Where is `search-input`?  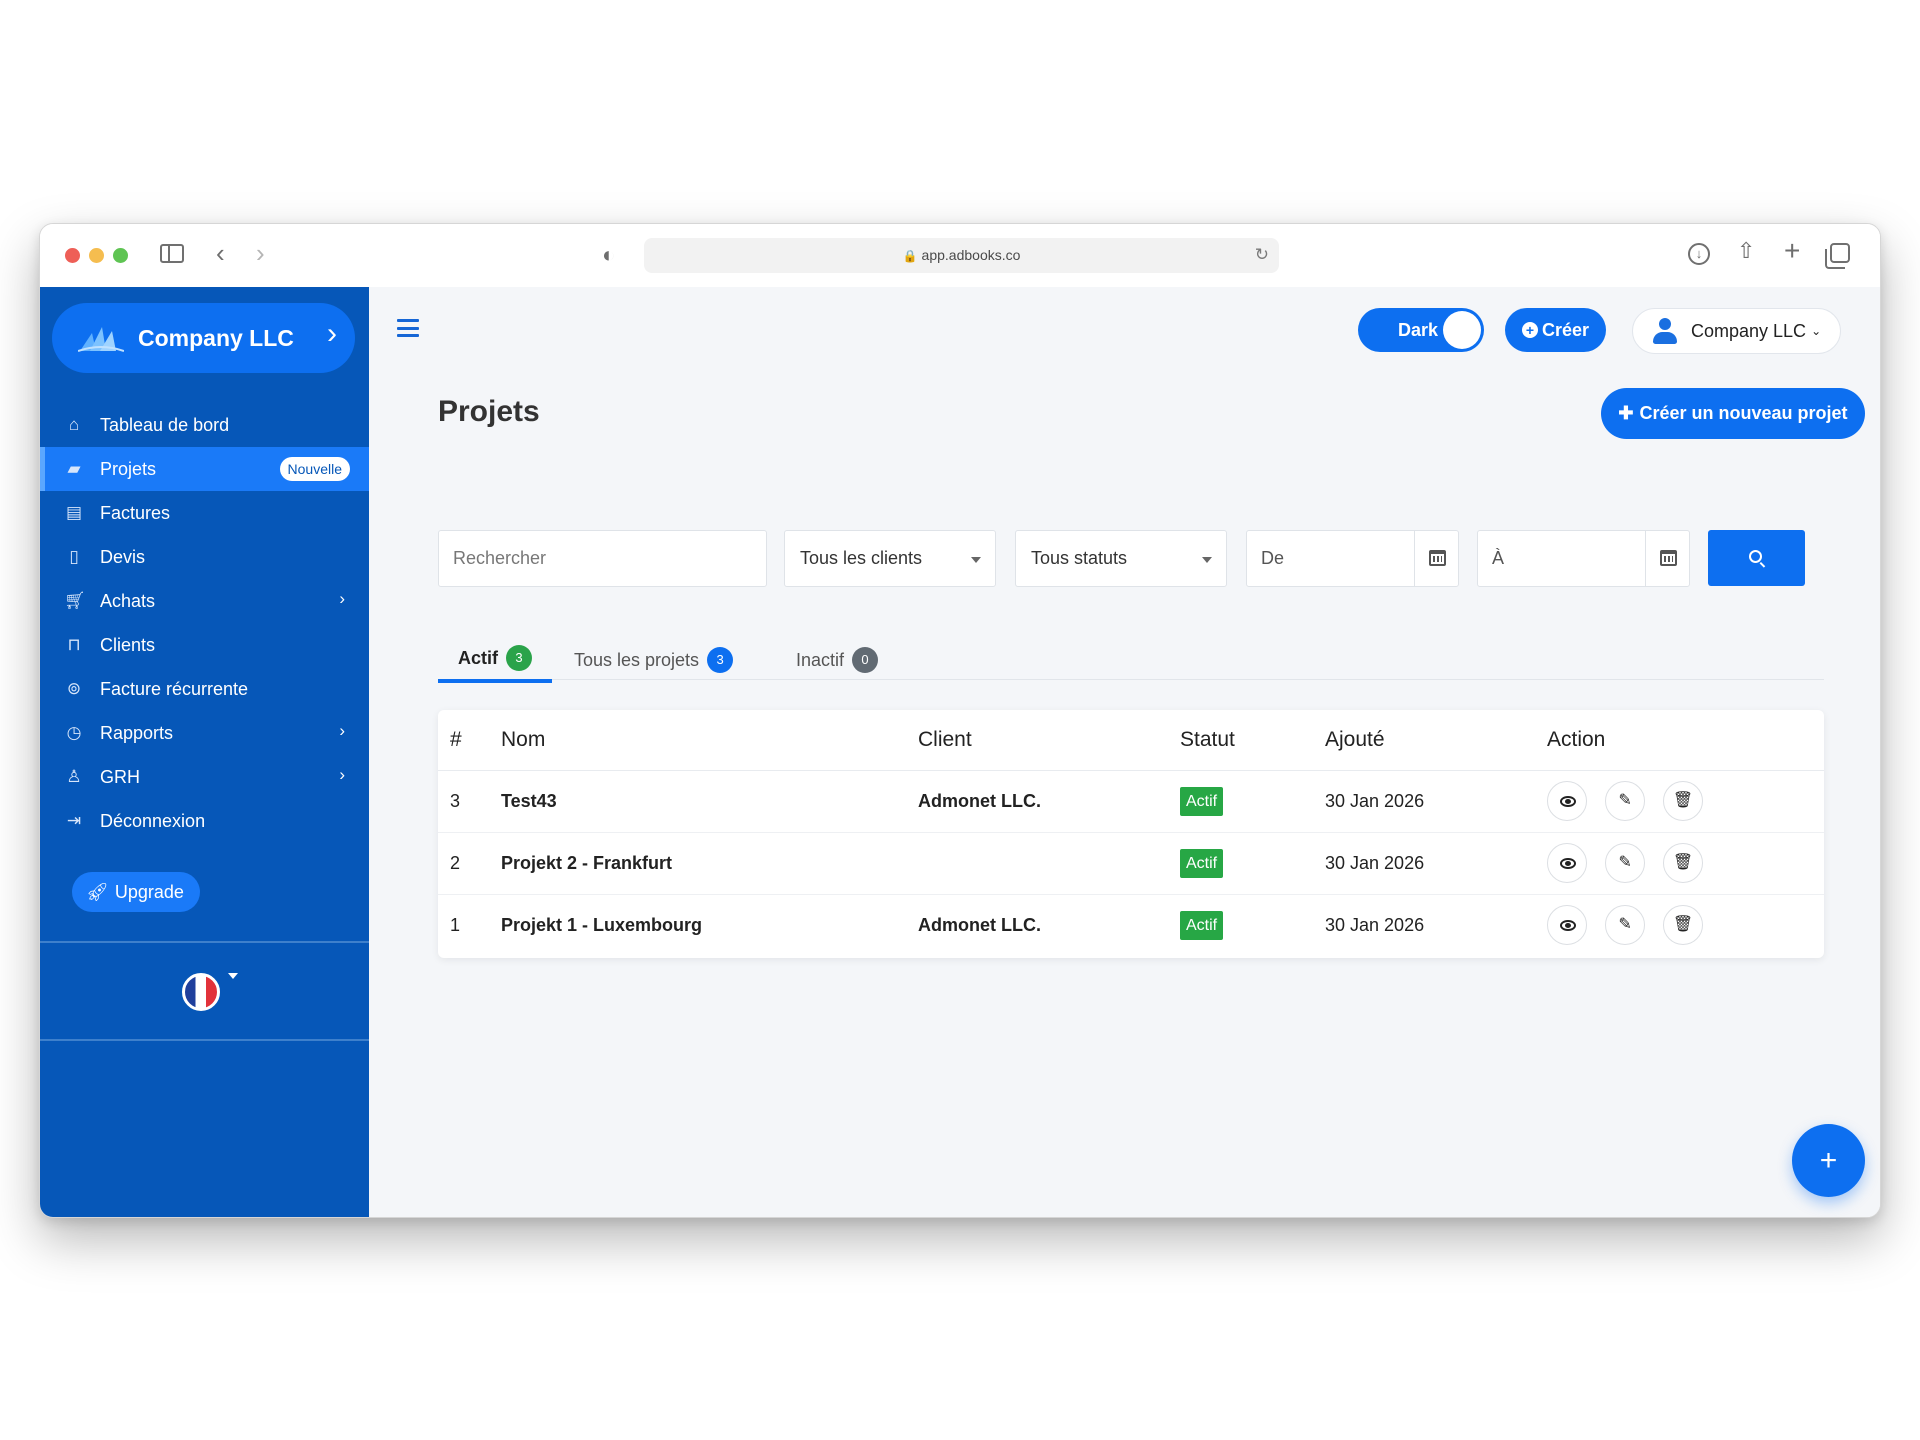
search-input is located at coordinates (602, 558).